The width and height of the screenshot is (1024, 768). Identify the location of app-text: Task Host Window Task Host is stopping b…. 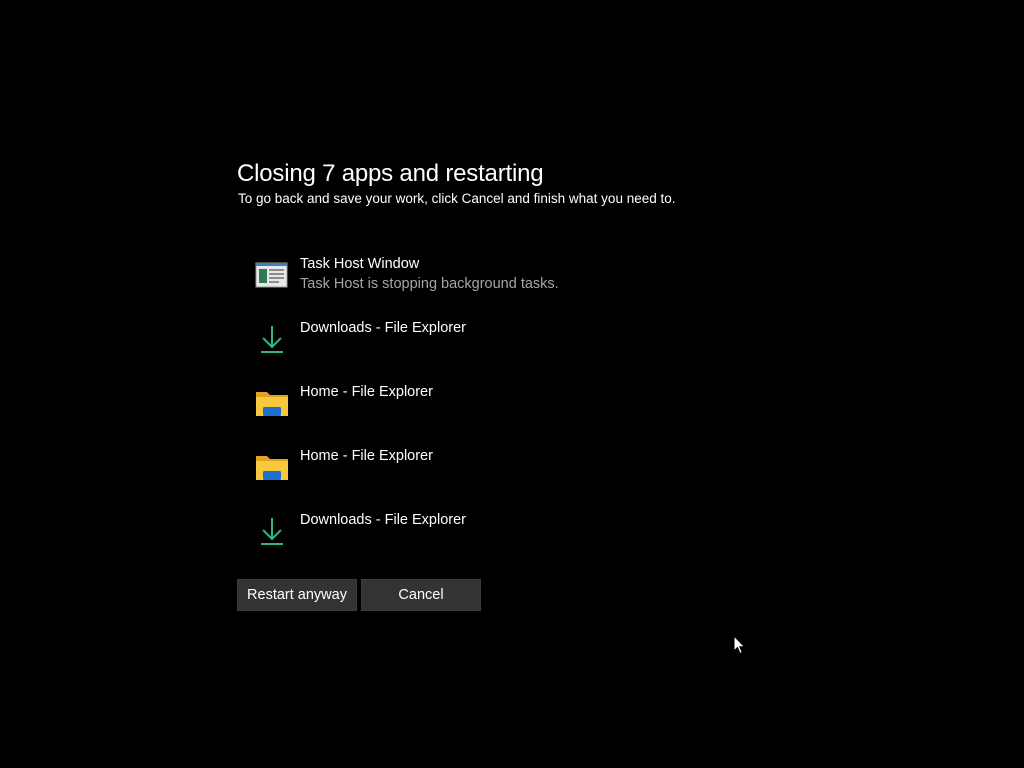
(429, 274).